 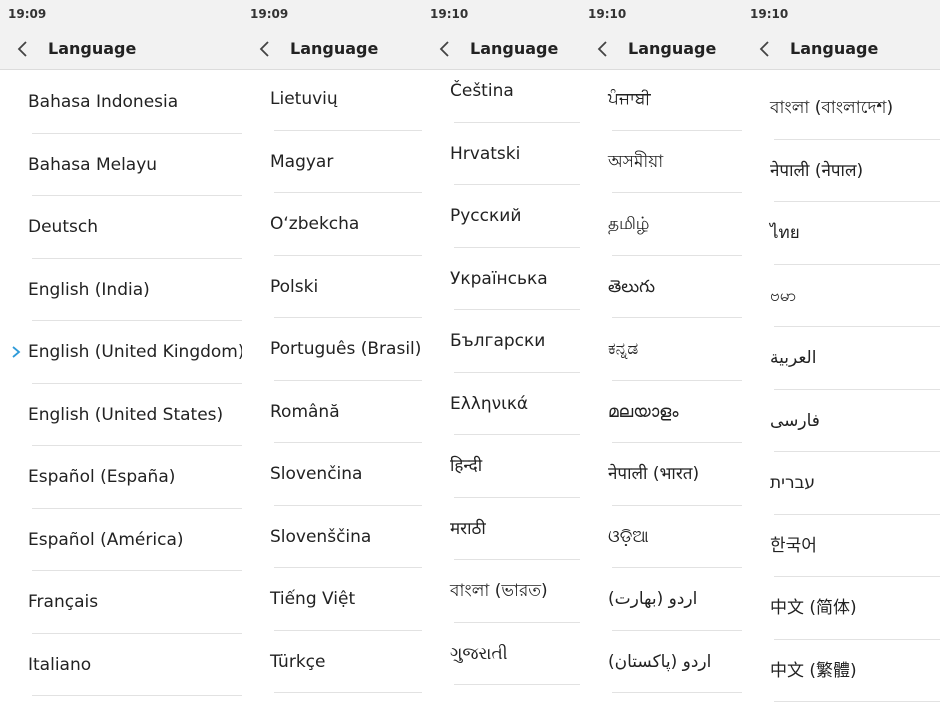 What do you see at coordinates (817, 170) in the screenshot?
I see `language-label: नेपाली (नेपाल)` at bounding box center [817, 170].